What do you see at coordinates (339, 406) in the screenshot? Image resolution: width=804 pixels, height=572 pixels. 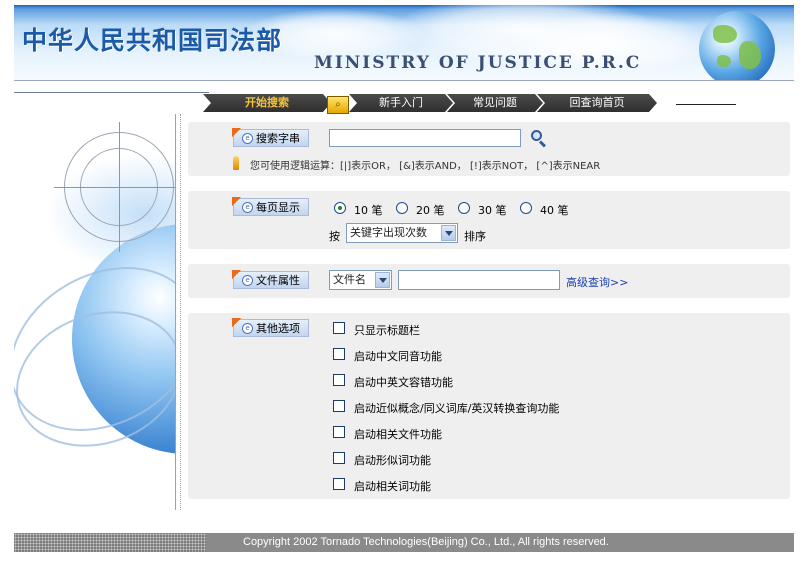 I see `checkbox-synonym` at bounding box center [339, 406].